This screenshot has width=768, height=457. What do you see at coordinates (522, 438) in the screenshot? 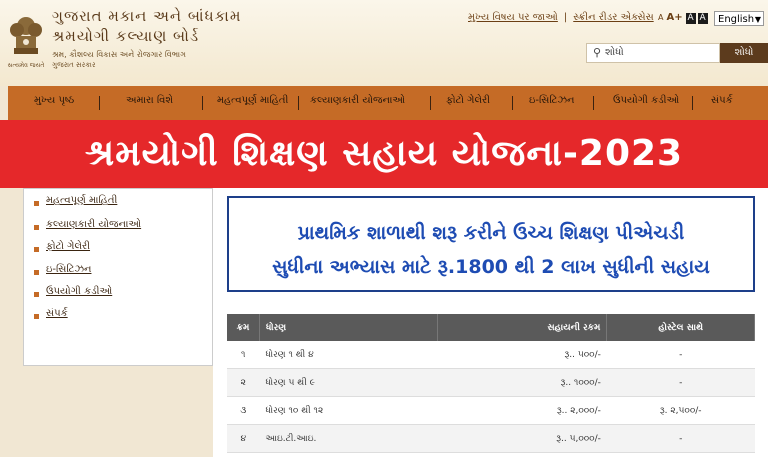
I see `cell-amount: રૂ.. ૫,૦૦૦/-` at bounding box center [522, 438].